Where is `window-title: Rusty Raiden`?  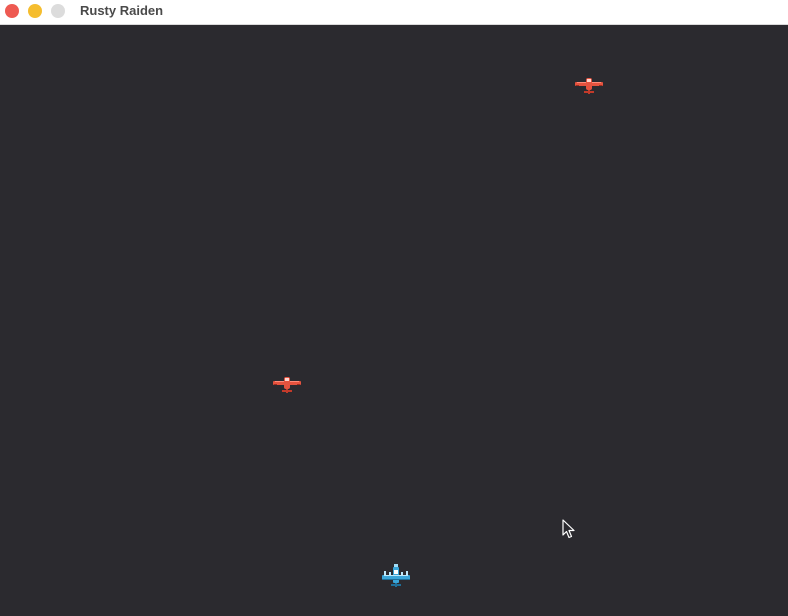
window-title: Rusty Raiden is located at coordinates (122, 10).